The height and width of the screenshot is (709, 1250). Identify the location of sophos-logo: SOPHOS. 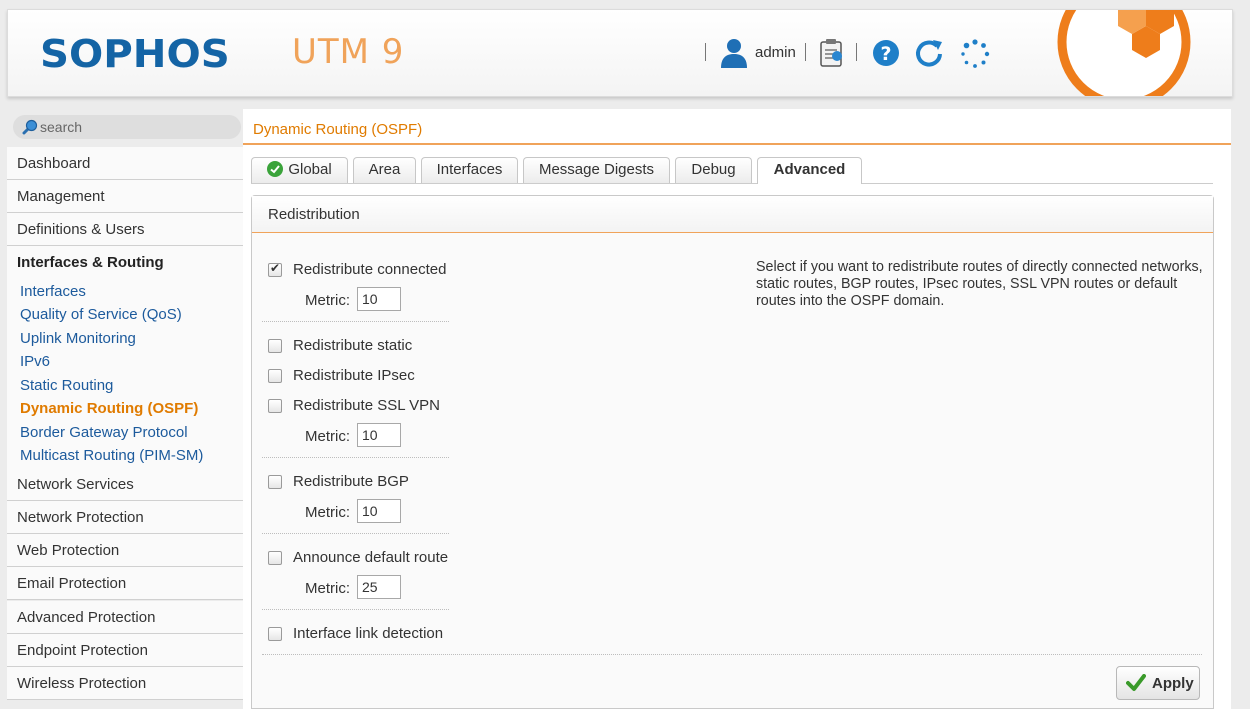
(135, 54).